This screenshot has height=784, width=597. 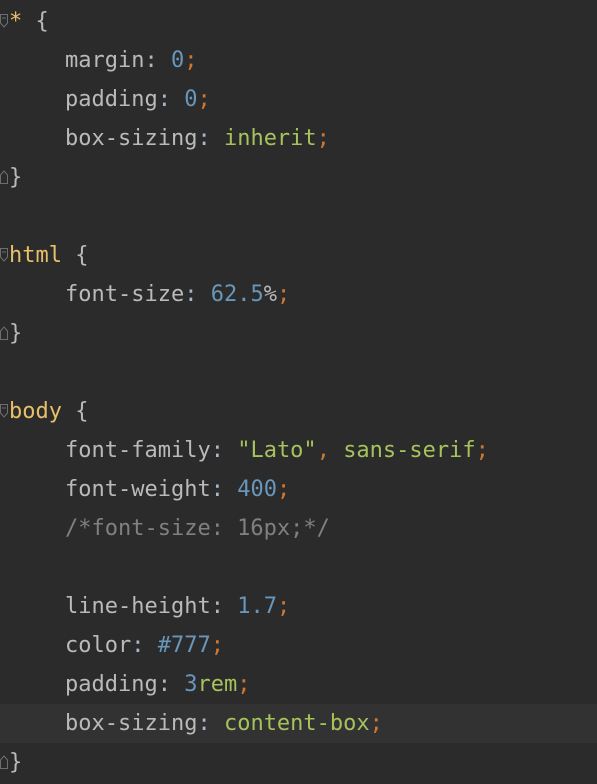 I want to click on css-selector: body, so click(x=35, y=411).